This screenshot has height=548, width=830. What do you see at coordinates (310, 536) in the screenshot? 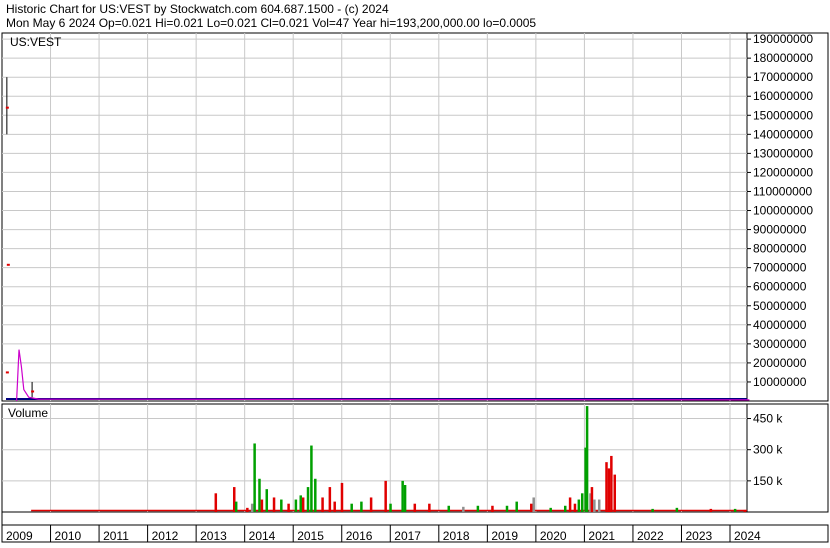
I see `x-axis-year-label: 2015` at bounding box center [310, 536].